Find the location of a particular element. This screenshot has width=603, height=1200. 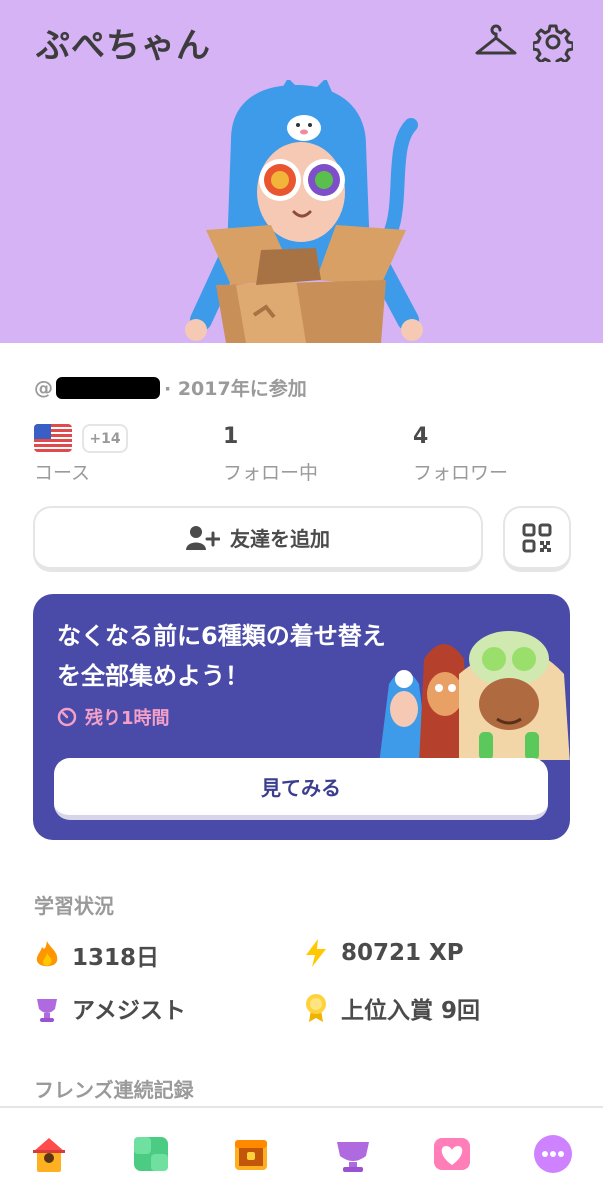

top-finish-stat: 上位入賞 9回 is located at coordinates (391, 1008).